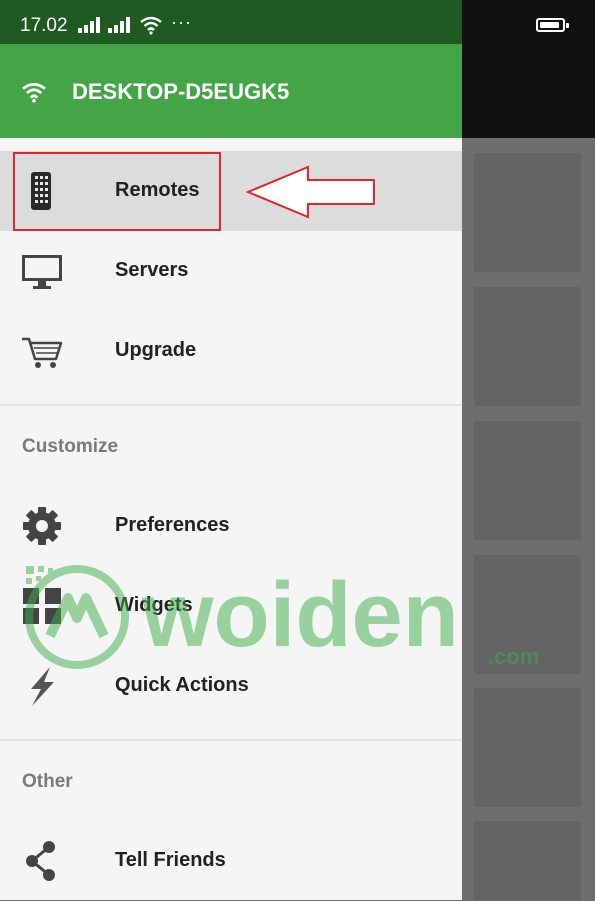  I want to click on woiden-watermark-logo: woiden .com, so click(282, 616).